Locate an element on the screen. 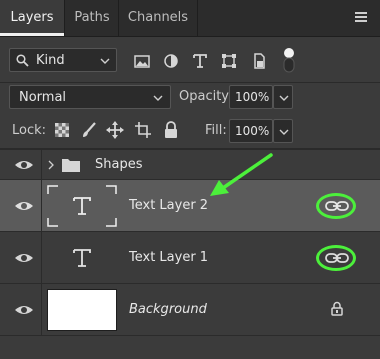  layer-row-shapes: Shapes is located at coordinates (190, 165).